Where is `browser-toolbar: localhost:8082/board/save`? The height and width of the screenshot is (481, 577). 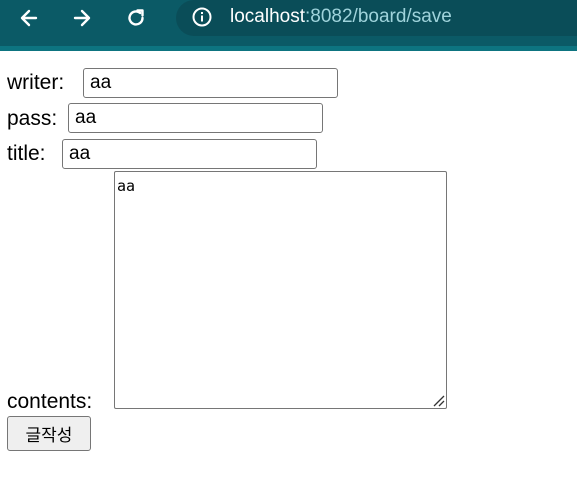 browser-toolbar: localhost:8082/board/save is located at coordinates (288, 25).